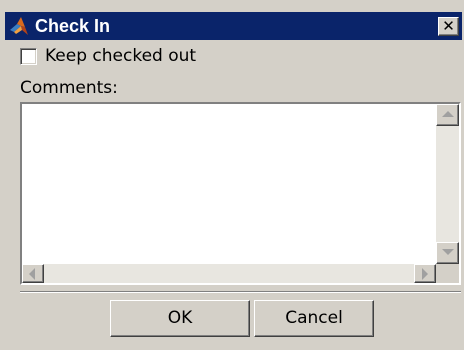 This screenshot has width=464, height=350. I want to click on vertical-scrollbar, so click(447, 184).